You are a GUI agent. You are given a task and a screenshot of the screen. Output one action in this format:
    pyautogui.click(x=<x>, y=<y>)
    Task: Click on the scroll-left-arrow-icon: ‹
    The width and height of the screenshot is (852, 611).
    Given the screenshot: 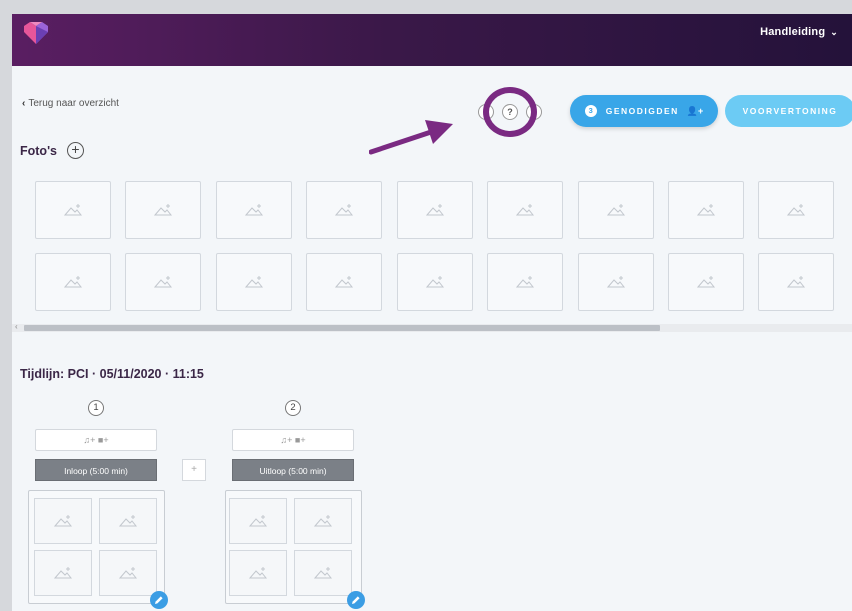 What is the action you would take?
    pyautogui.click(x=16, y=326)
    